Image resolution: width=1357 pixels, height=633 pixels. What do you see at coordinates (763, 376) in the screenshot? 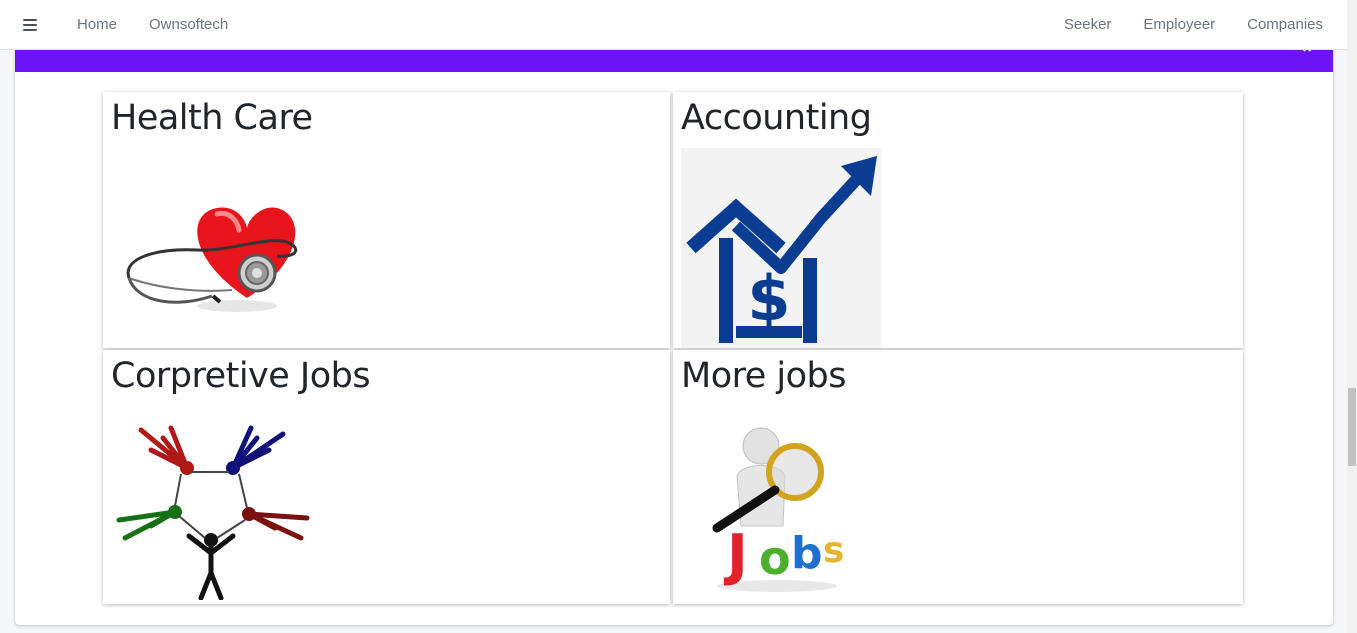
I see `category-title: More jobs` at bounding box center [763, 376].